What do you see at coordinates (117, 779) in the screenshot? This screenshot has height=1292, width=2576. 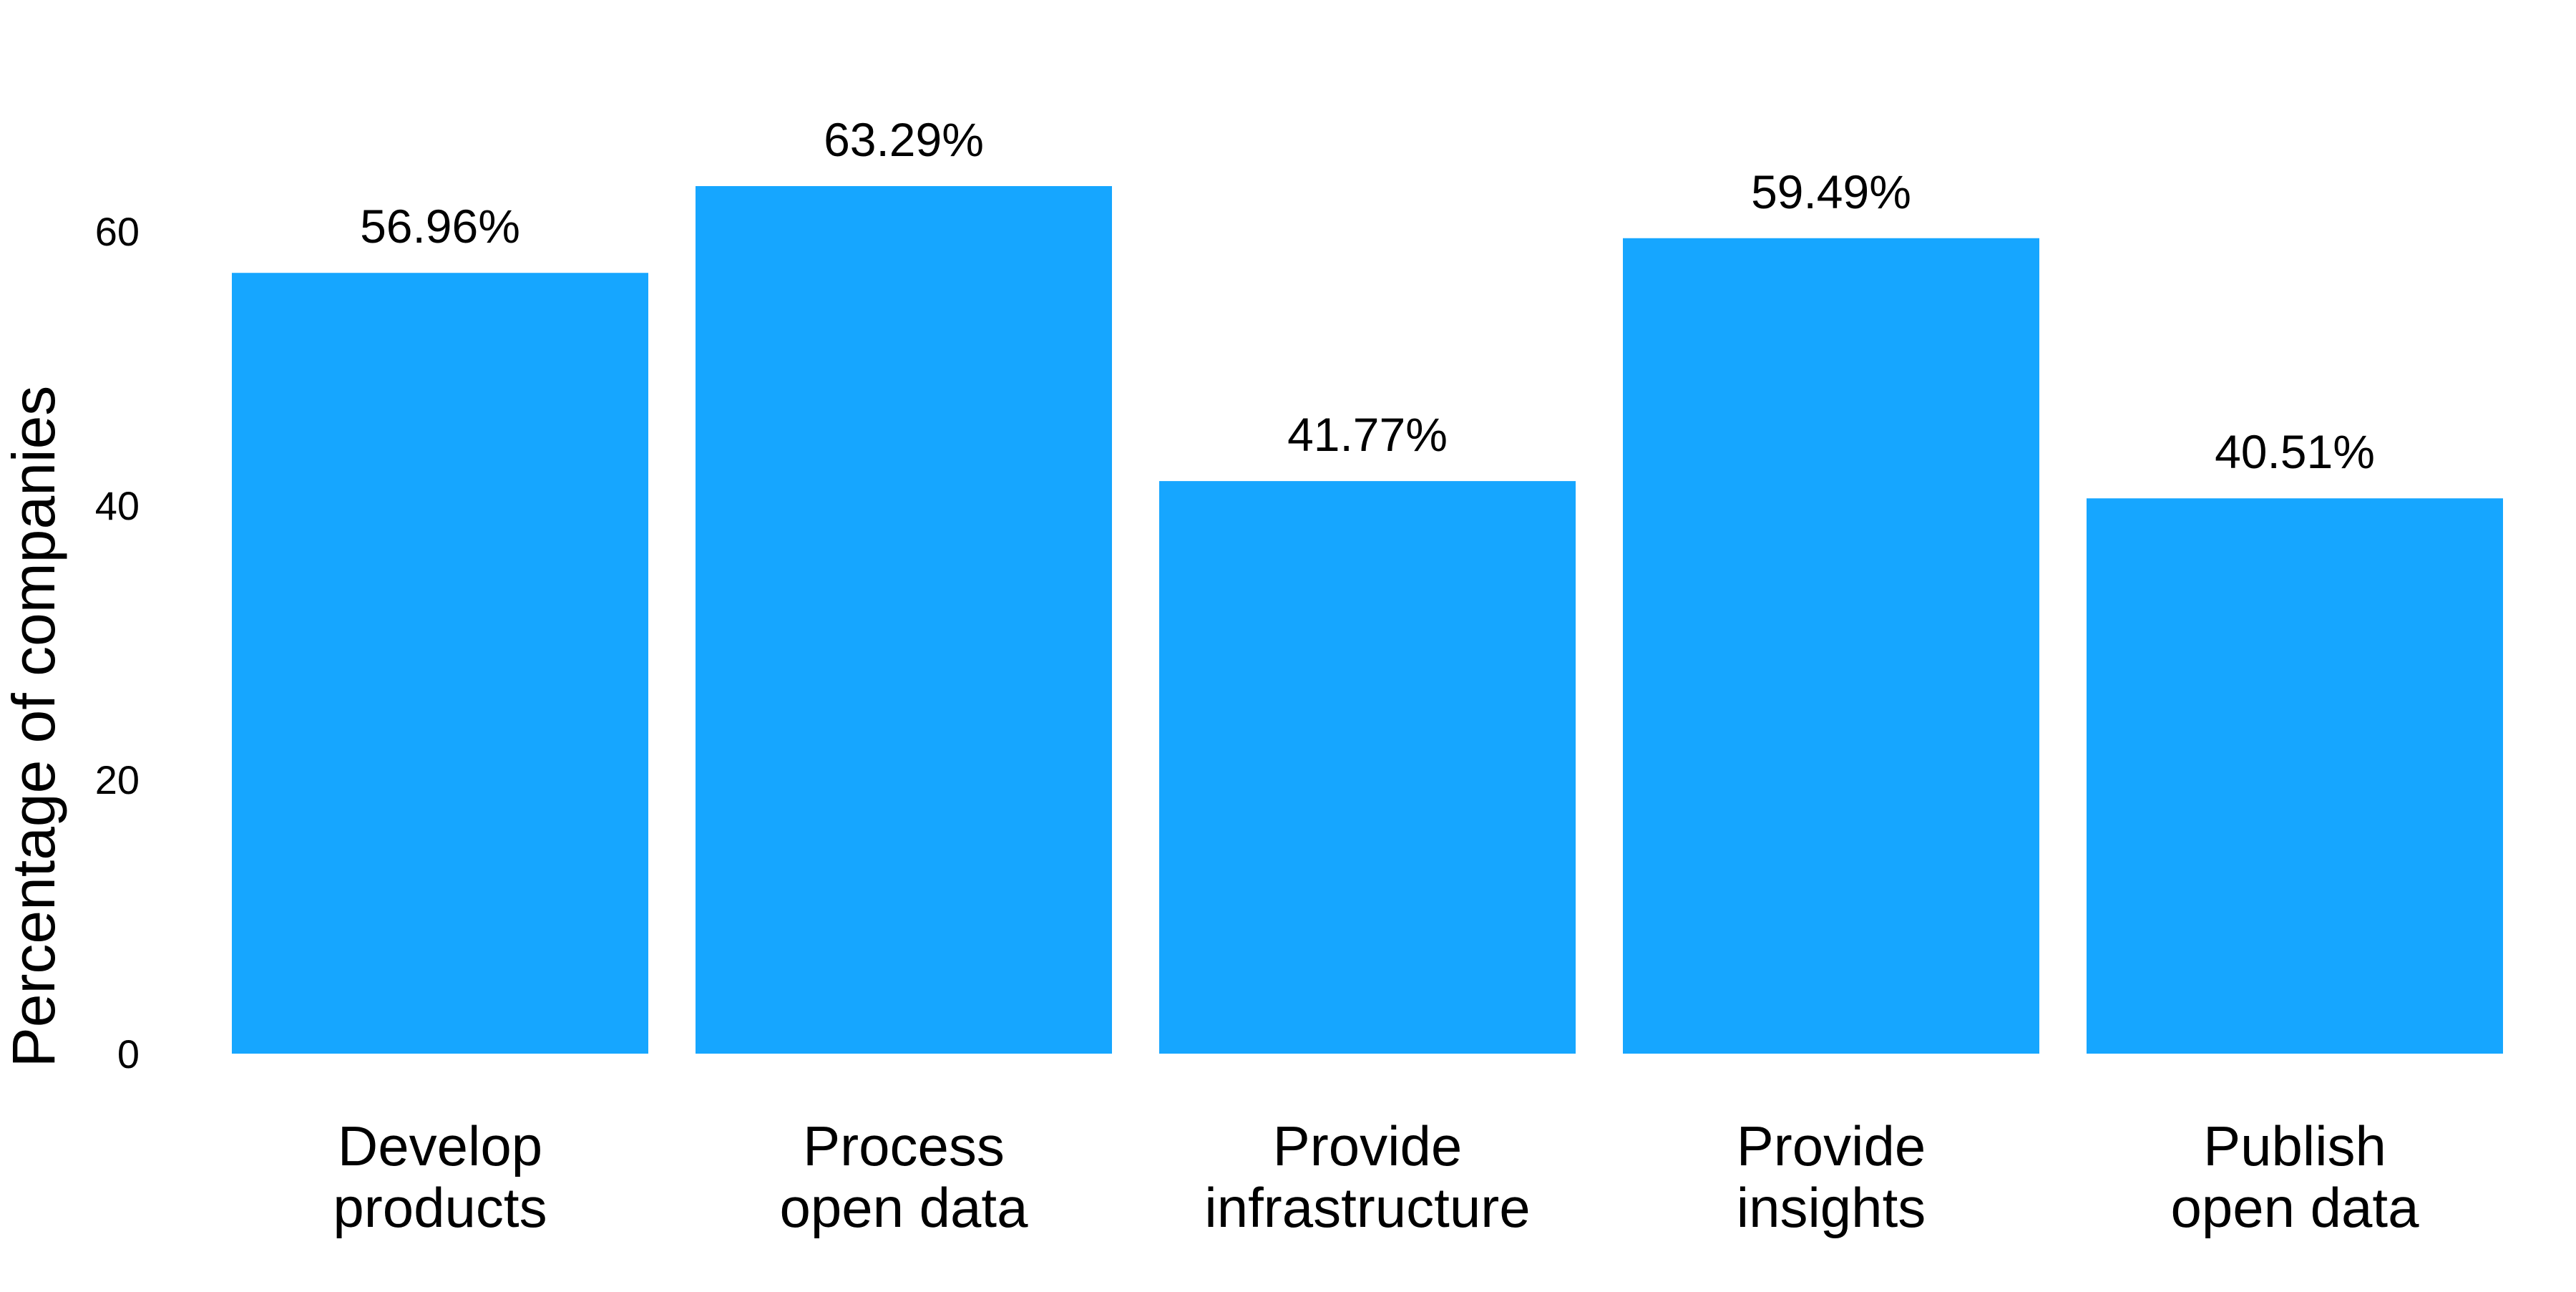 I see `y-tick-label: 20` at bounding box center [117, 779].